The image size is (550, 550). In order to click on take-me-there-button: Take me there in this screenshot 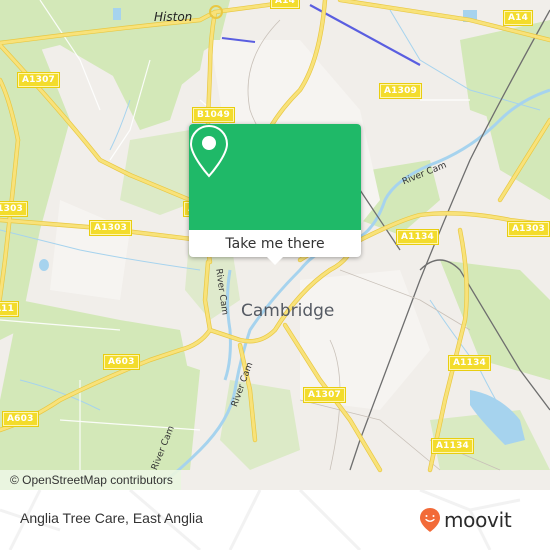, I will do `click(275, 243)`.